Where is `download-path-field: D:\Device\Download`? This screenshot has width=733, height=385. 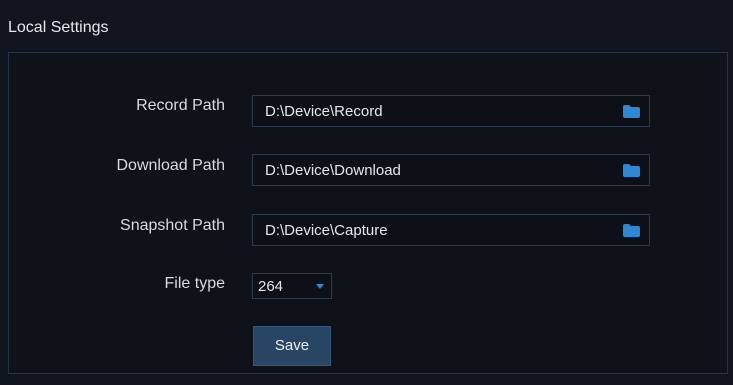 download-path-field: D:\Device\Download is located at coordinates (451, 170).